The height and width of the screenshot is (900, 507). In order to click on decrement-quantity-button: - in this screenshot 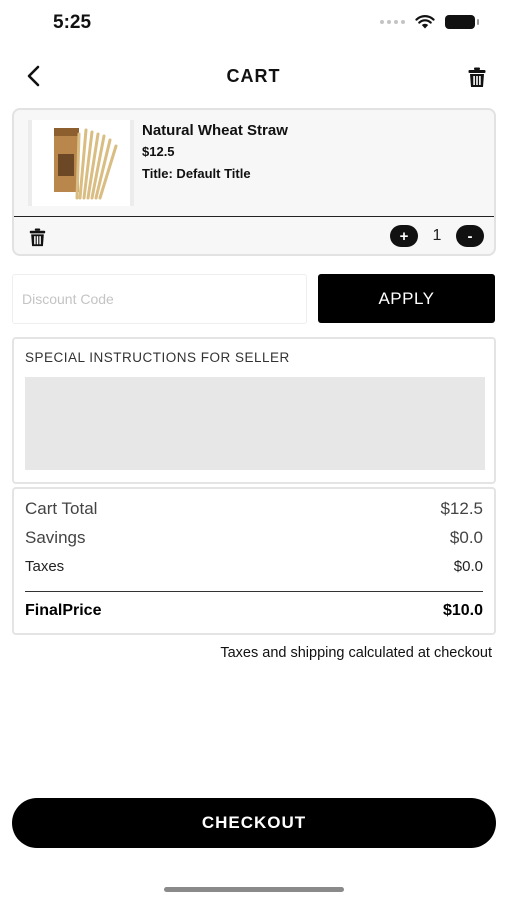, I will do `click(470, 236)`.